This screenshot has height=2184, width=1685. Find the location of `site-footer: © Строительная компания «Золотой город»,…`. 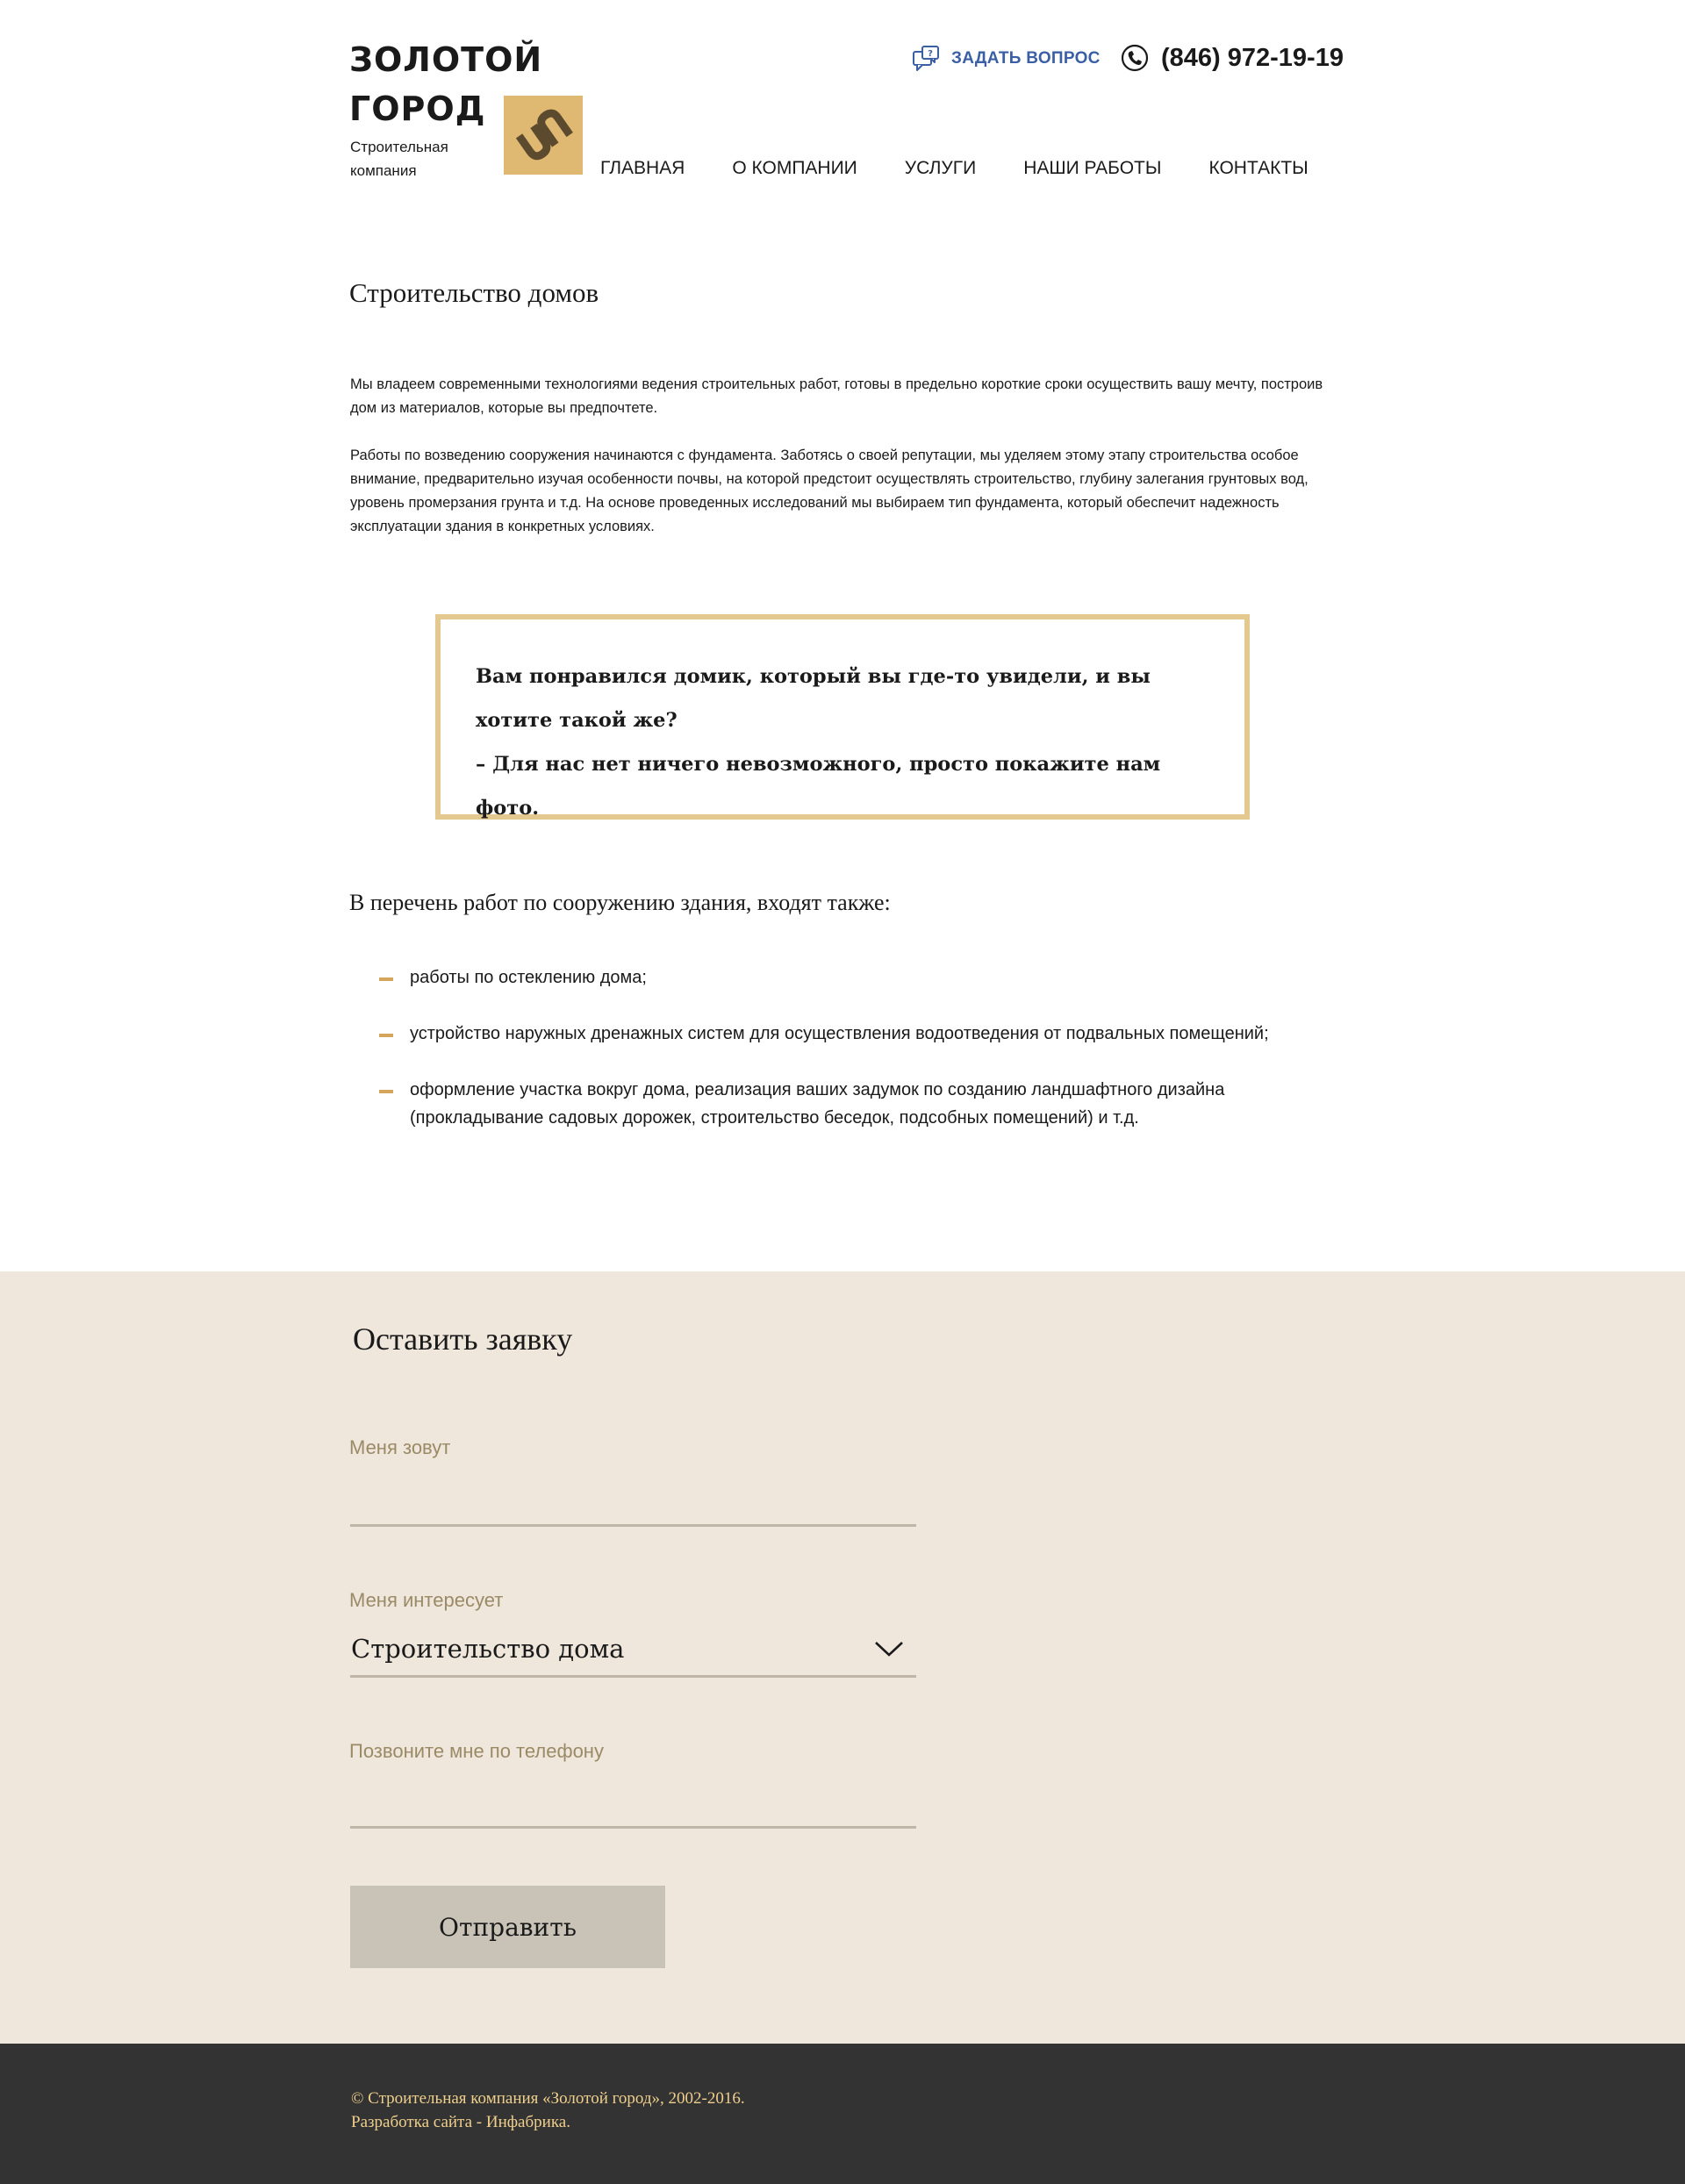

site-footer: © Строительная компания «Золотой город»,… is located at coordinates (842, 2114).